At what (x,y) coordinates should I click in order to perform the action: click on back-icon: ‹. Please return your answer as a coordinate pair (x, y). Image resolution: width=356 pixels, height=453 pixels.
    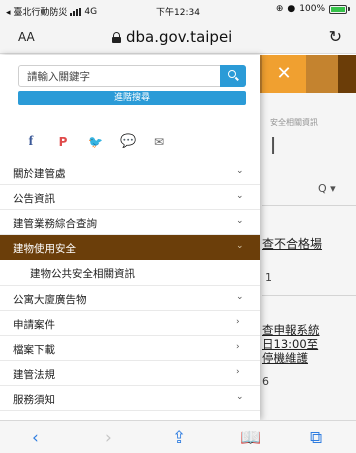
    Looking at the image, I should click on (35, 438).